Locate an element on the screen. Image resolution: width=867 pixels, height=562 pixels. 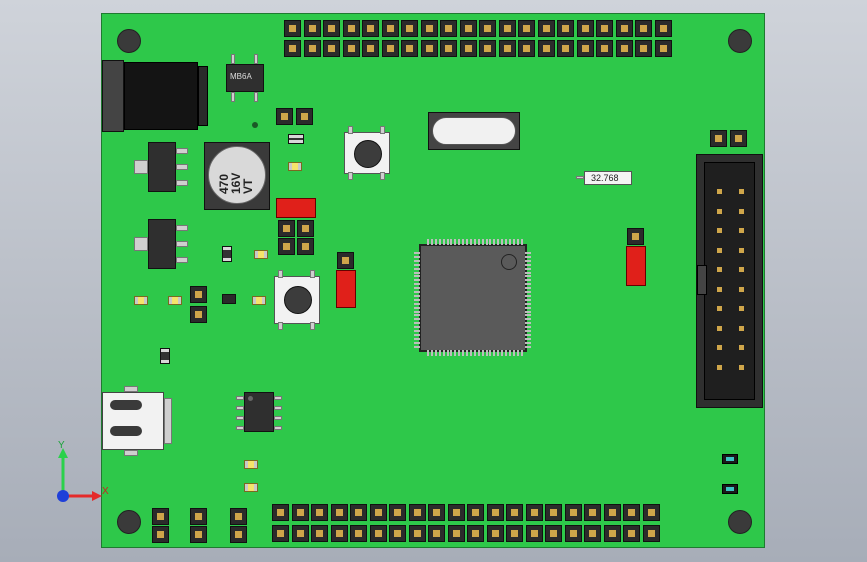
mcu-lead-right is located at coordinates (528, 260).